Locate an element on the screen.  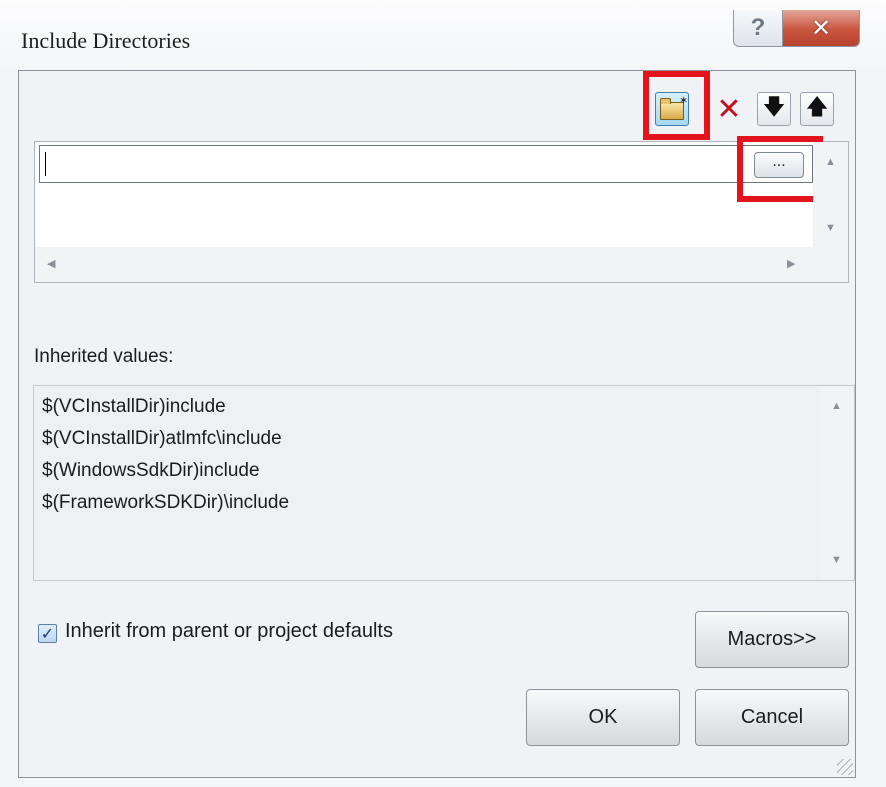
cancel-button: Cancel is located at coordinates (772, 717).